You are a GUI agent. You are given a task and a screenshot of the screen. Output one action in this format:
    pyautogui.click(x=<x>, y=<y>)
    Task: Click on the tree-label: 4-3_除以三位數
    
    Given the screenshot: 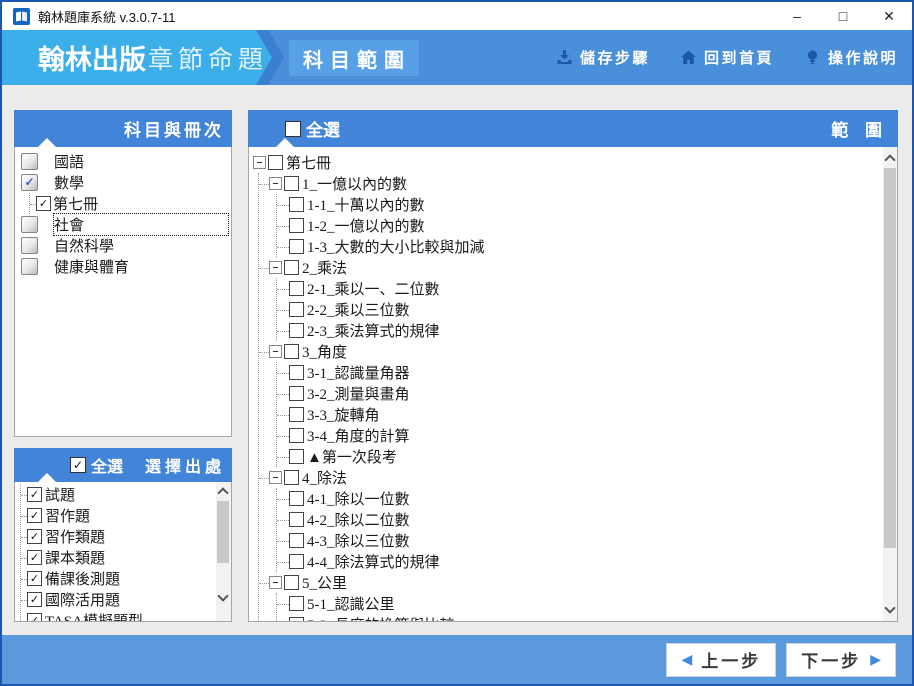 What is the action you would take?
    pyautogui.click(x=358, y=540)
    